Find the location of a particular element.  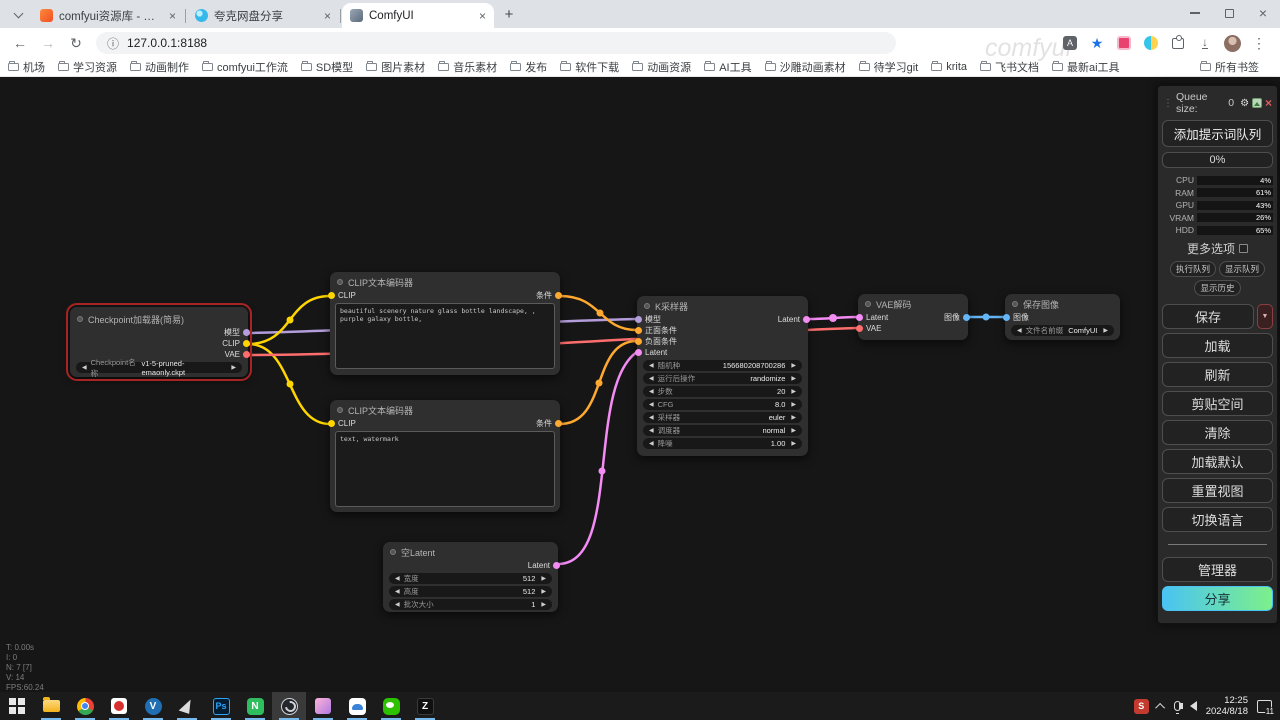

widget-width: 宽度 512 is located at coordinates (470, 578).